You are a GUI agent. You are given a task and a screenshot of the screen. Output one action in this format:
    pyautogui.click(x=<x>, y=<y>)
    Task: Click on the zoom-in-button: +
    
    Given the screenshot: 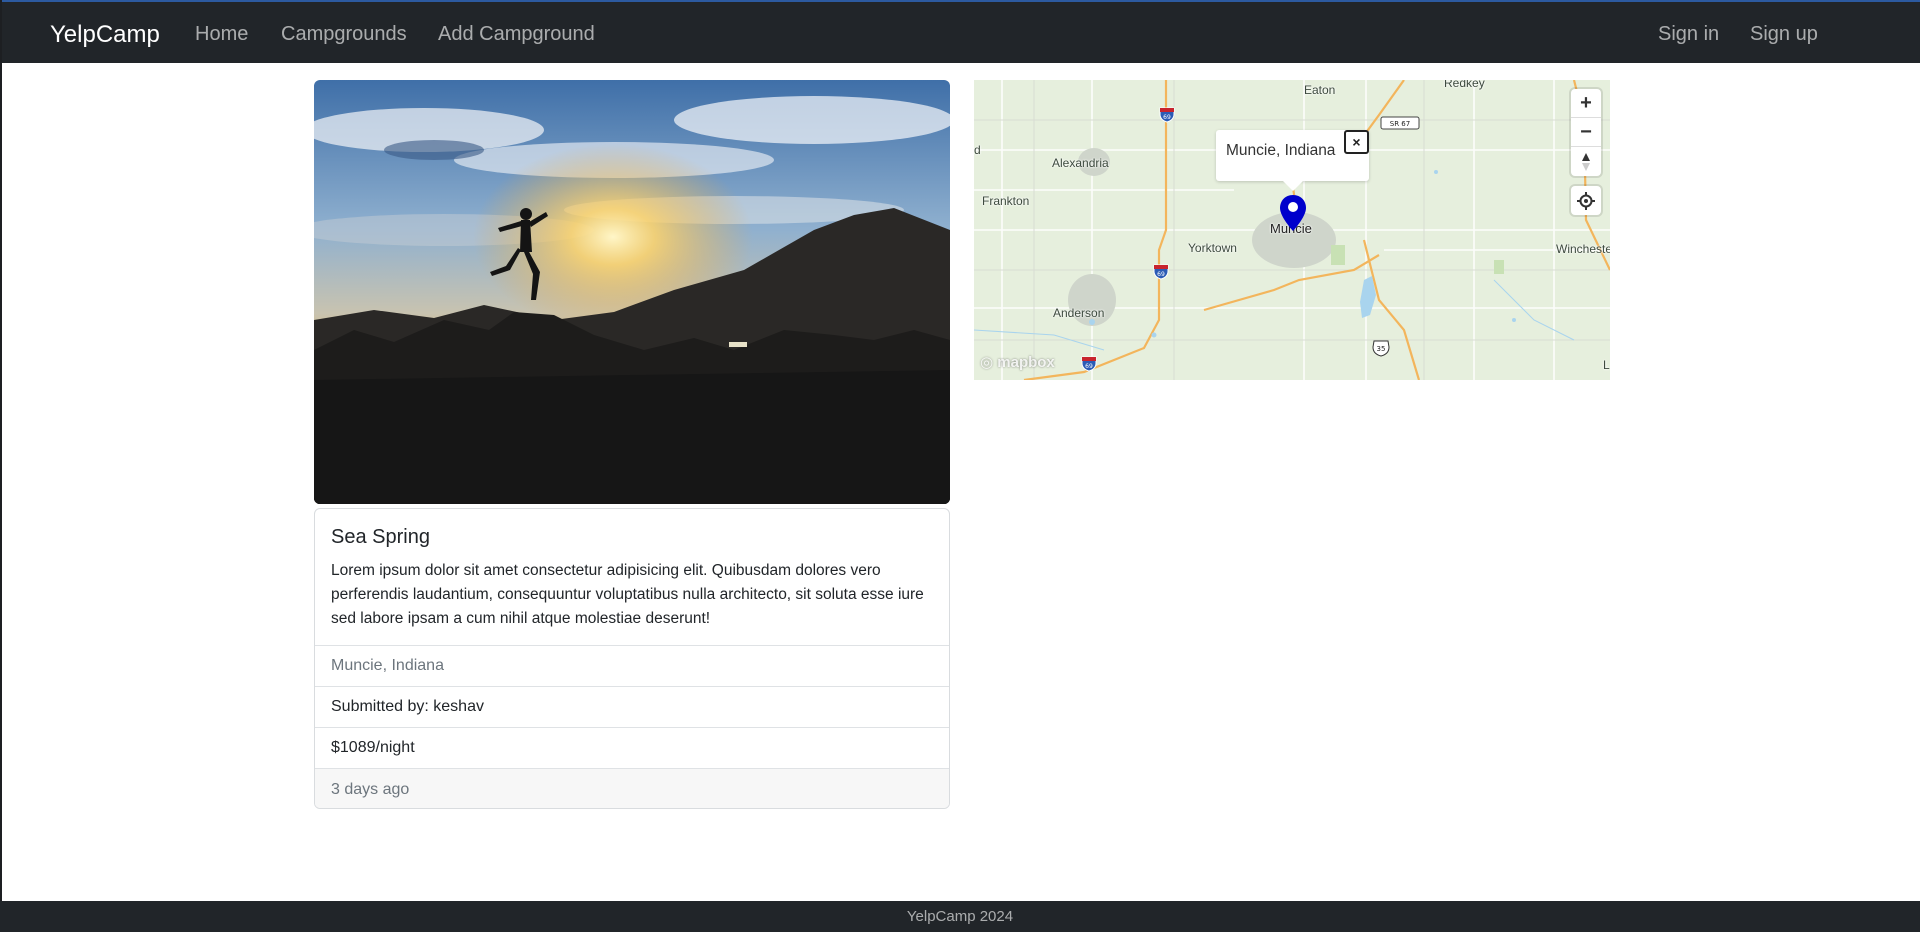 What is the action you would take?
    pyautogui.click(x=1586, y=103)
    